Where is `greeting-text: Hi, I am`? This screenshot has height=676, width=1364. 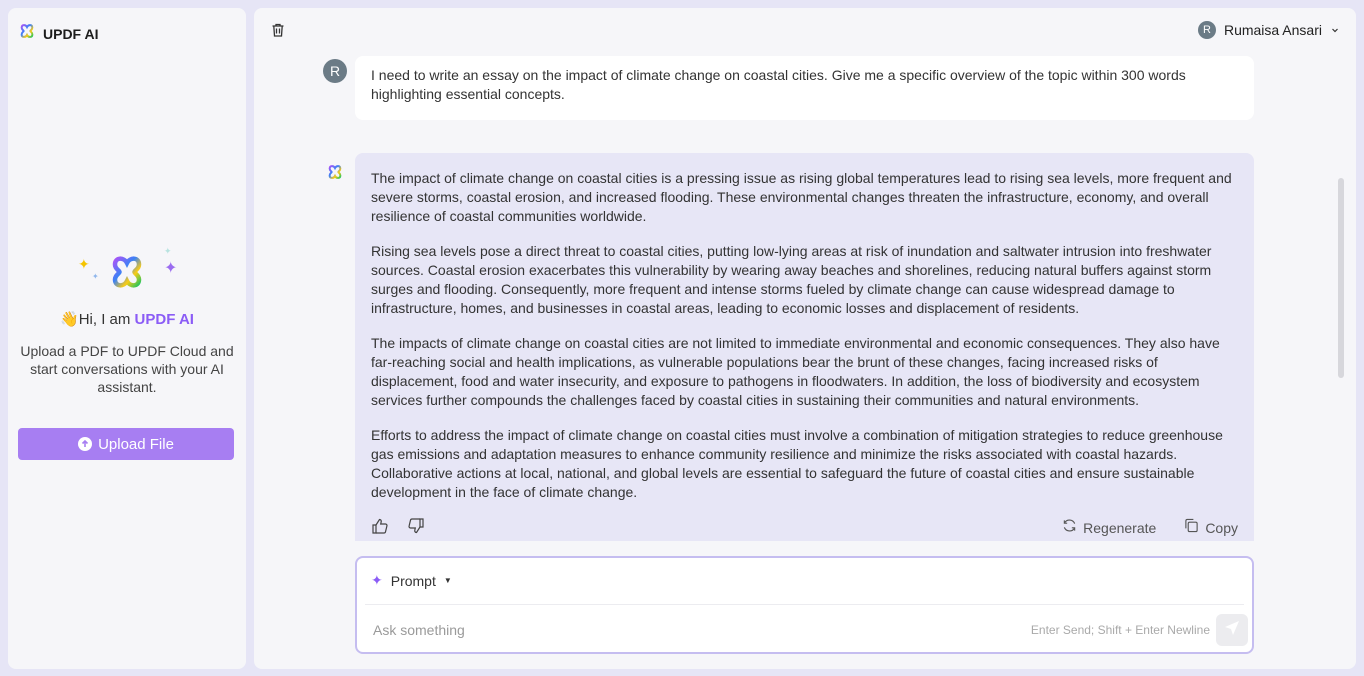 greeting-text: Hi, I am is located at coordinates (106, 319).